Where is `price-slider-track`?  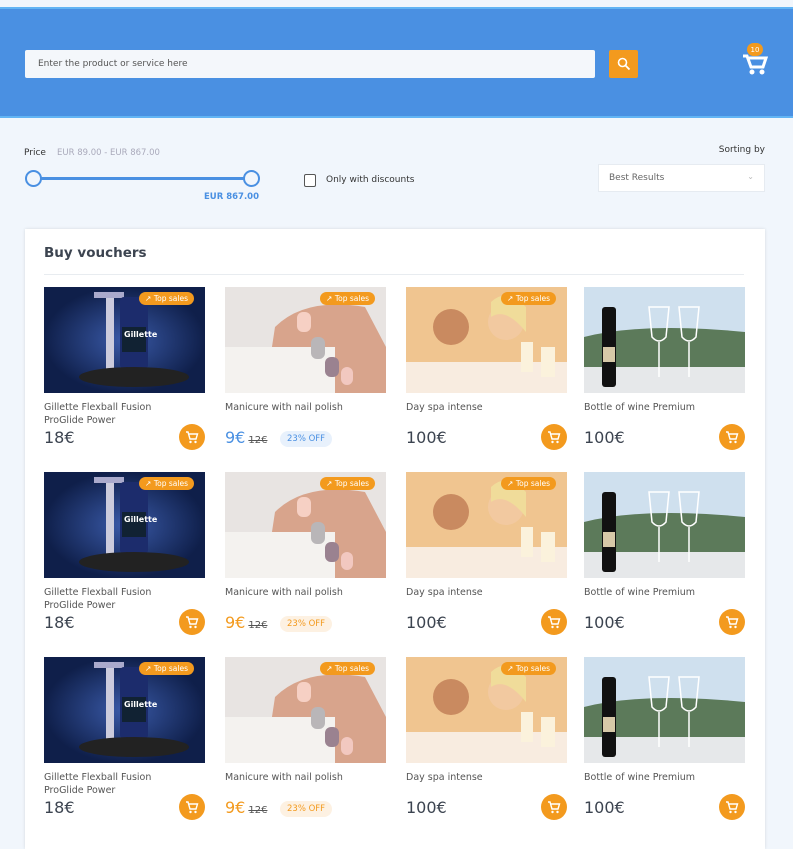 price-slider-track is located at coordinates (142, 178).